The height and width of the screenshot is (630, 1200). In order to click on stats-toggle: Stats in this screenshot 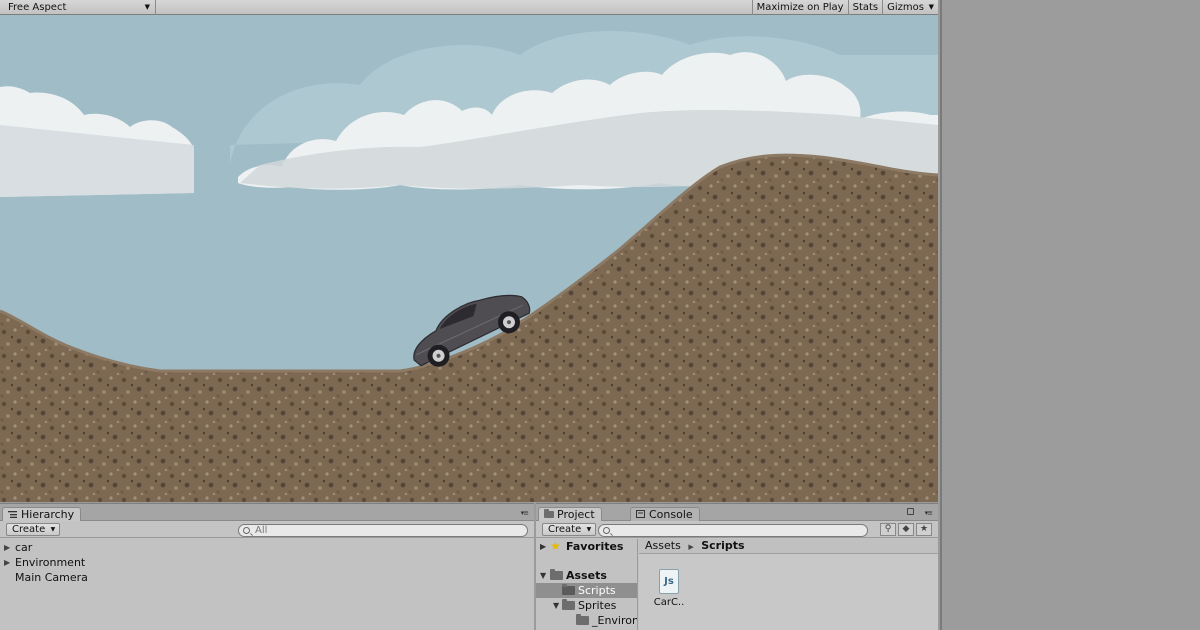, I will do `click(866, 7)`.